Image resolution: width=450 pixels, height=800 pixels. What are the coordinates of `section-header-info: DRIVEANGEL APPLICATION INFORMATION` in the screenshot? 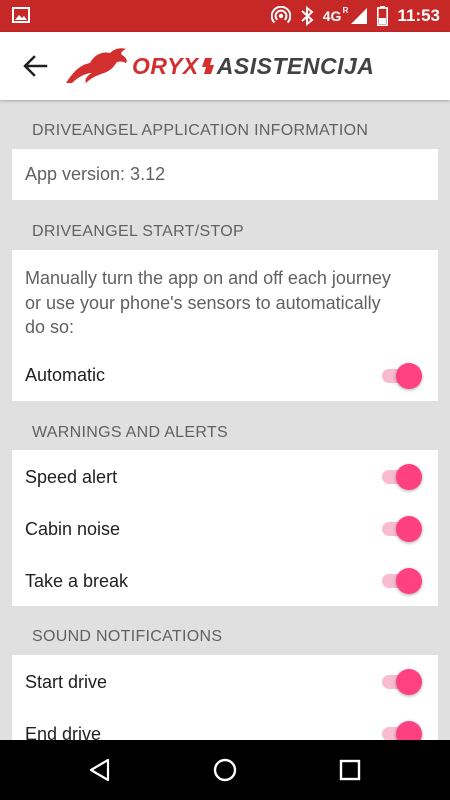 It's located at (200, 130).